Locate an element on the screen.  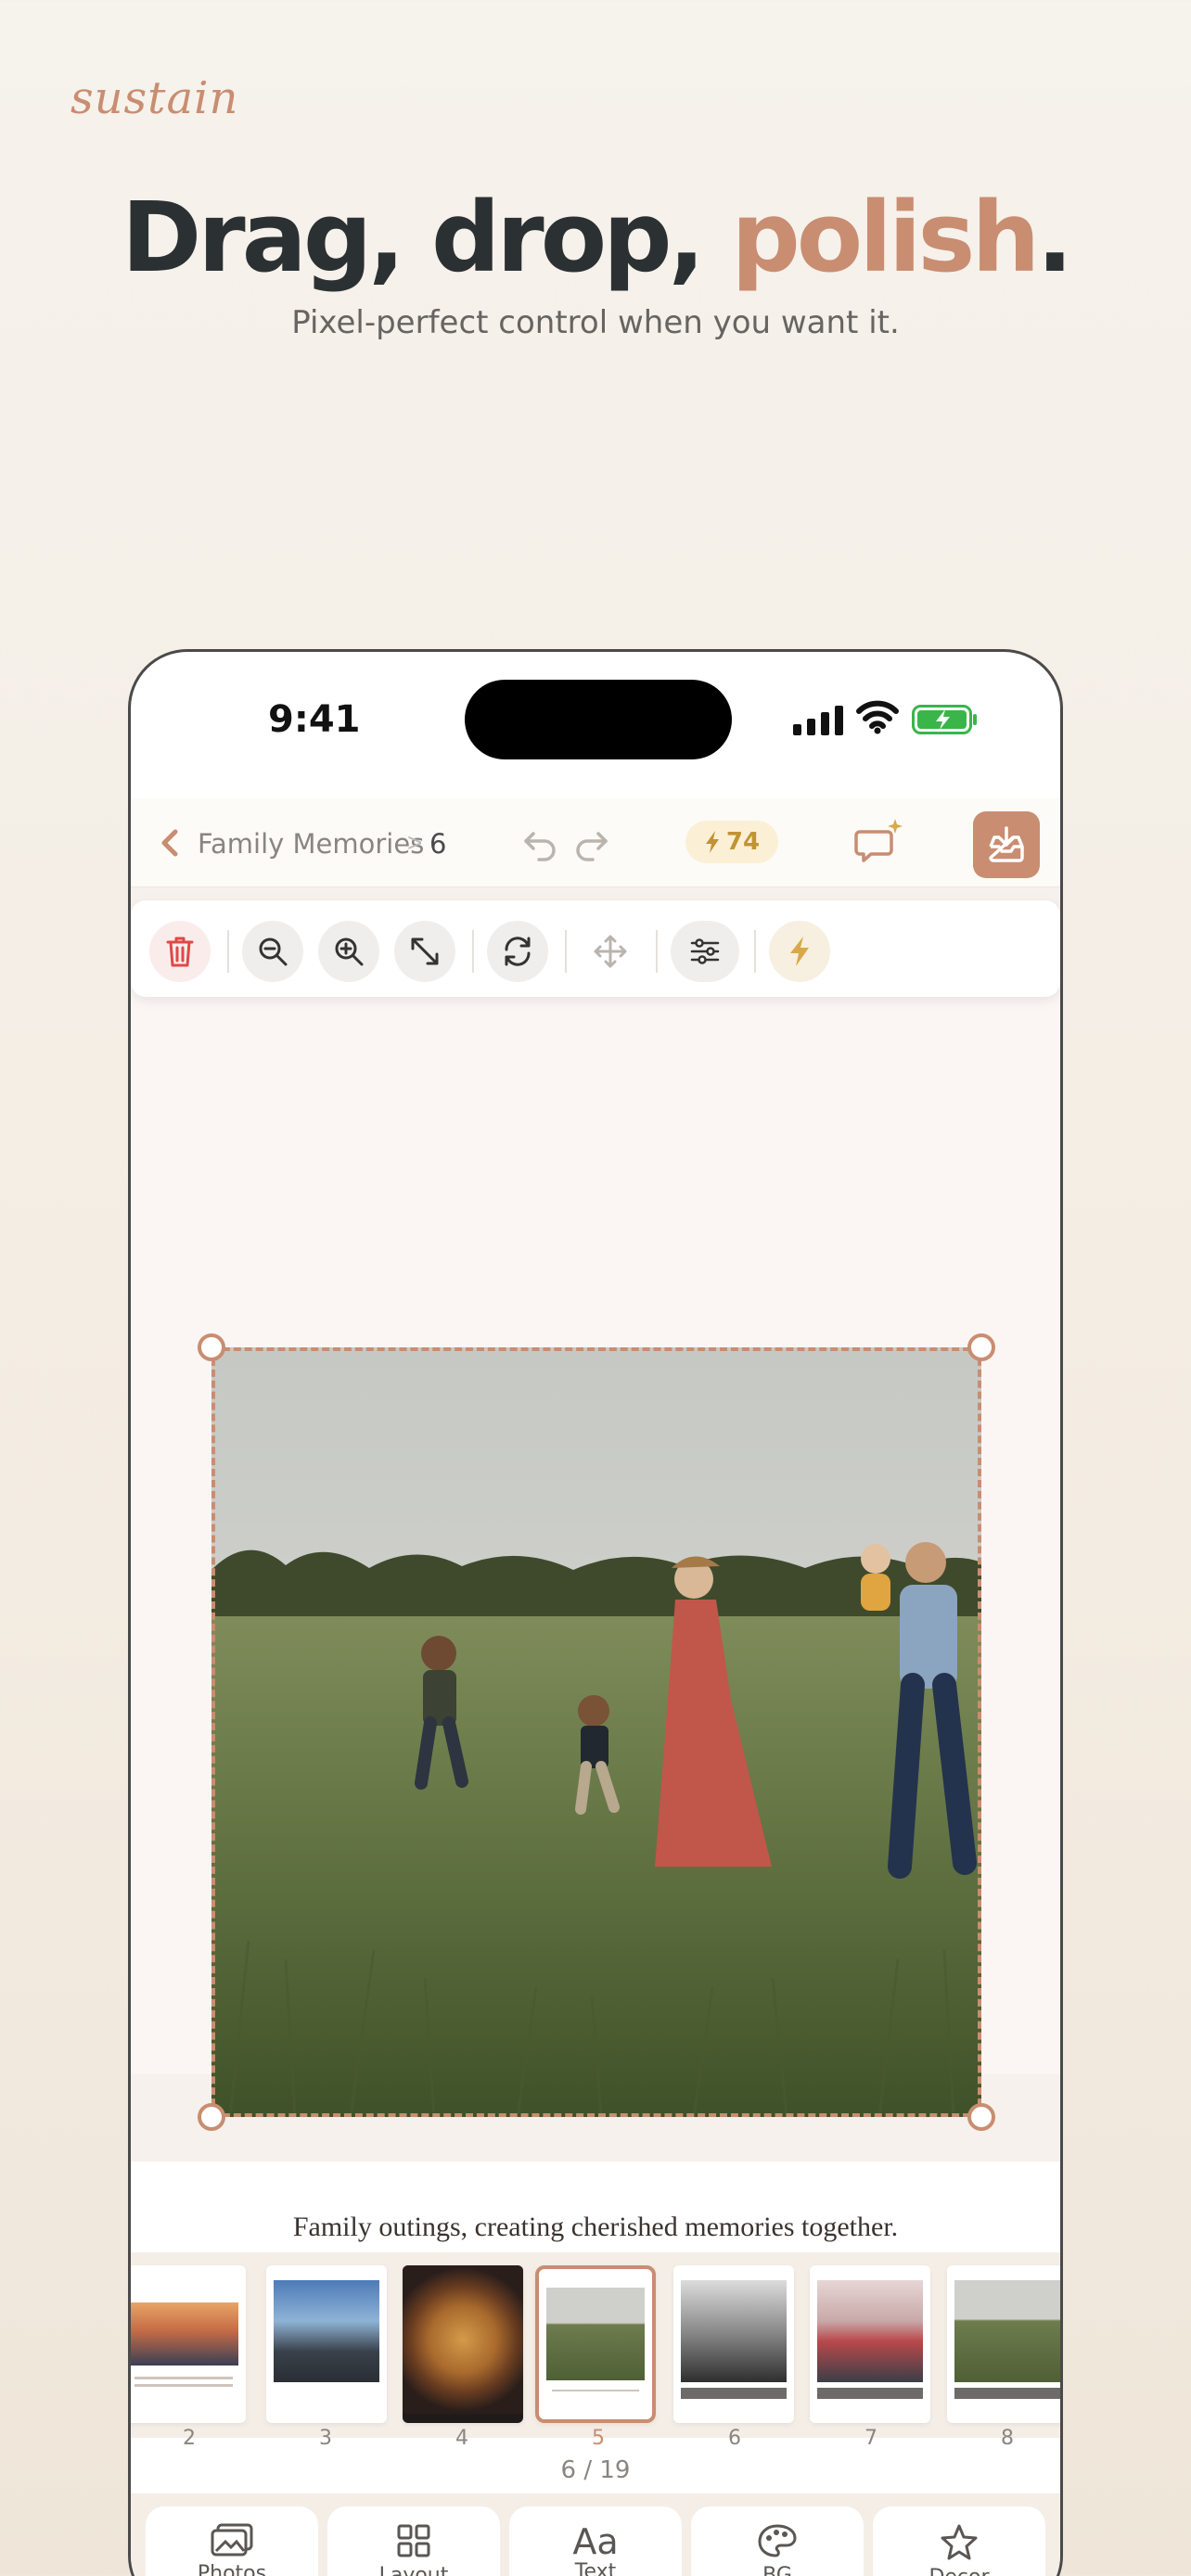
thumb-label-active: 5 is located at coordinates (598, 2438).